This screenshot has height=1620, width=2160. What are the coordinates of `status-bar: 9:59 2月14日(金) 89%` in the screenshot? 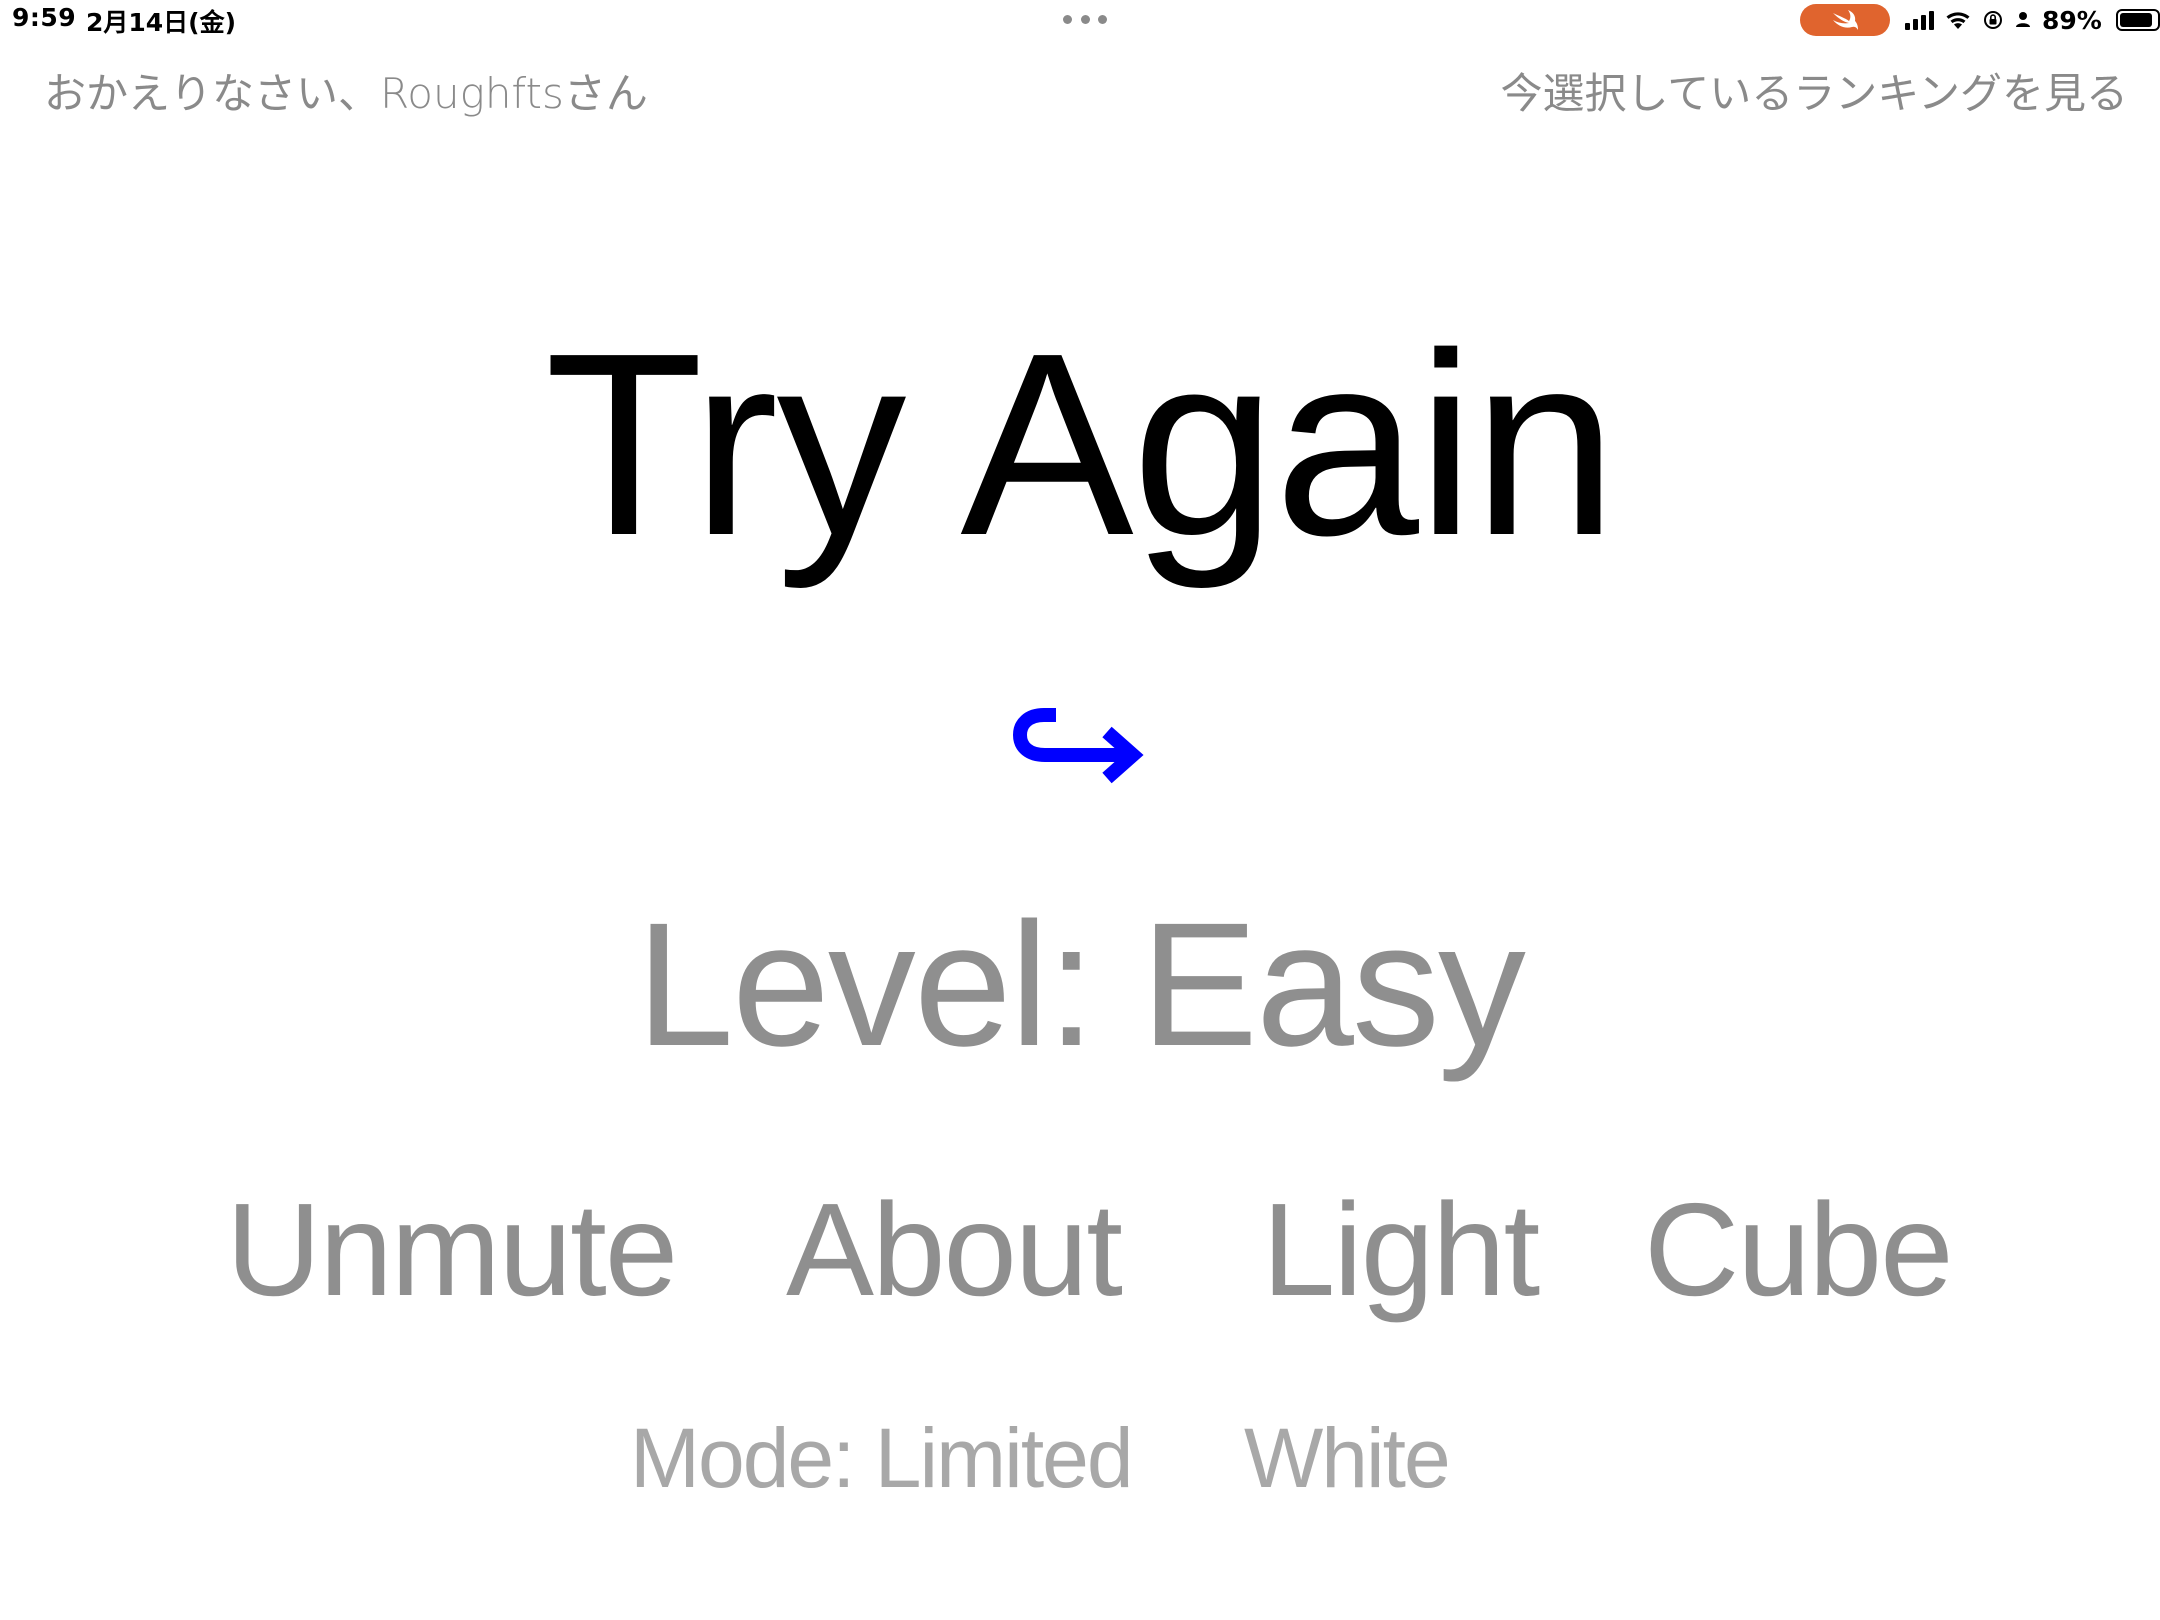 It's located at (1080, 20).